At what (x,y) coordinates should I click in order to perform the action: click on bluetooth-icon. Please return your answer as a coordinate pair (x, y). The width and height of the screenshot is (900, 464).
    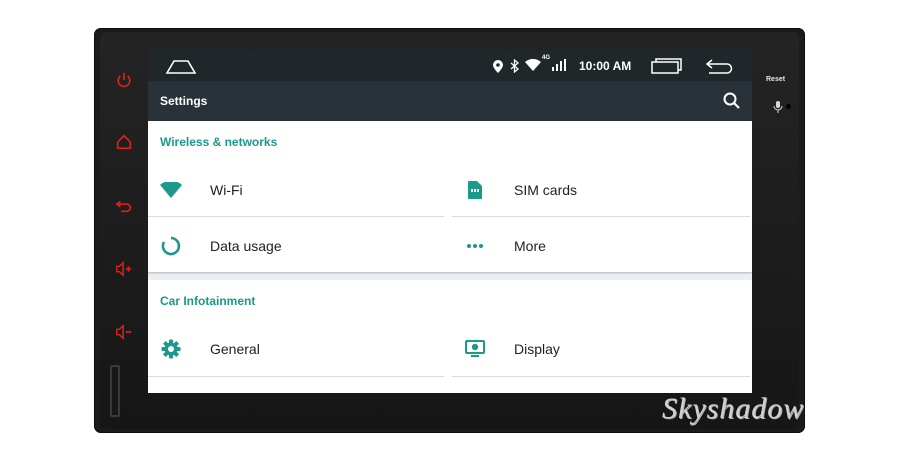
    Looking at the image, I should click on (514, 65).